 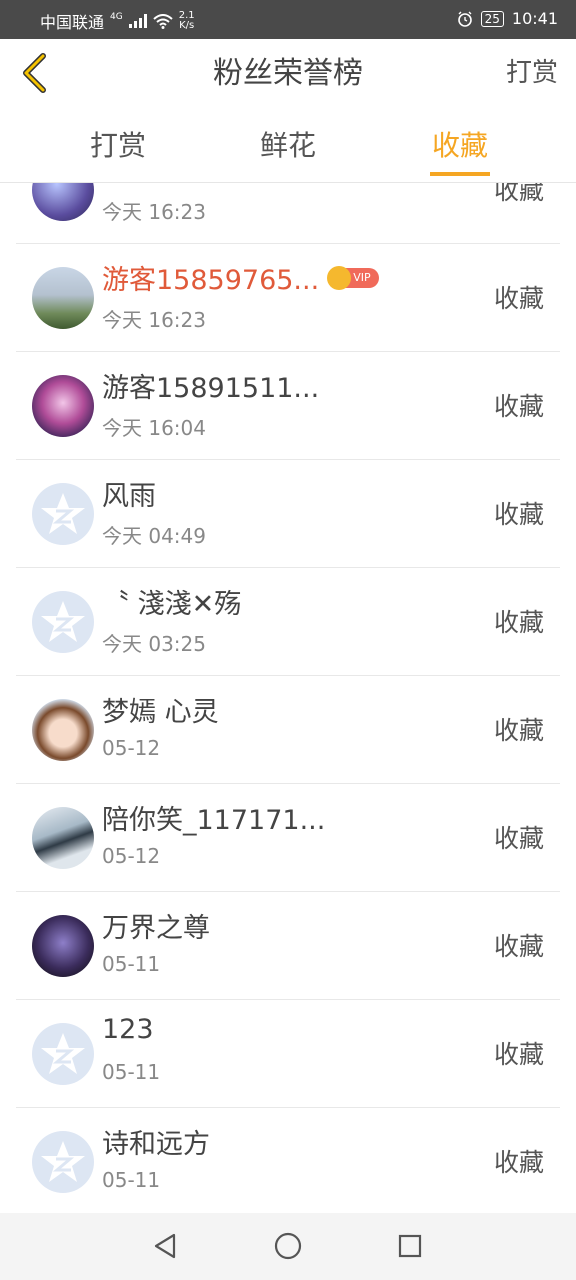 What do you see at coordinates (137, 21) in the screenshot?
I see `signal-icon` at bounding box center [137, 21].